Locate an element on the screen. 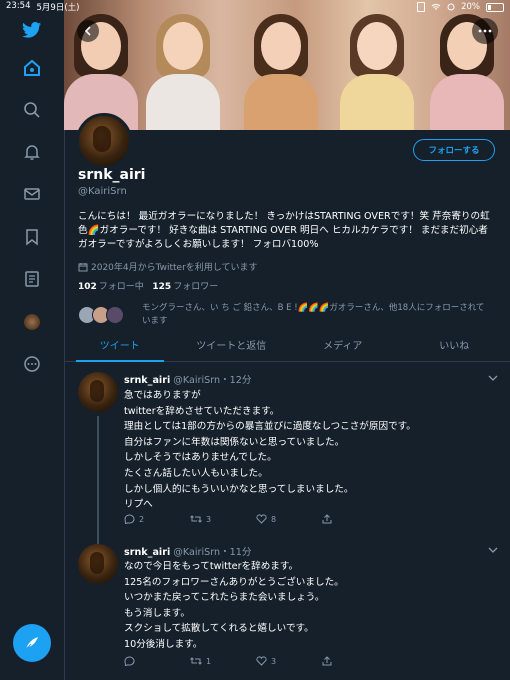 This screenshot has width=510, height=680. like-count: 3 is located at coordinates (274, 661).